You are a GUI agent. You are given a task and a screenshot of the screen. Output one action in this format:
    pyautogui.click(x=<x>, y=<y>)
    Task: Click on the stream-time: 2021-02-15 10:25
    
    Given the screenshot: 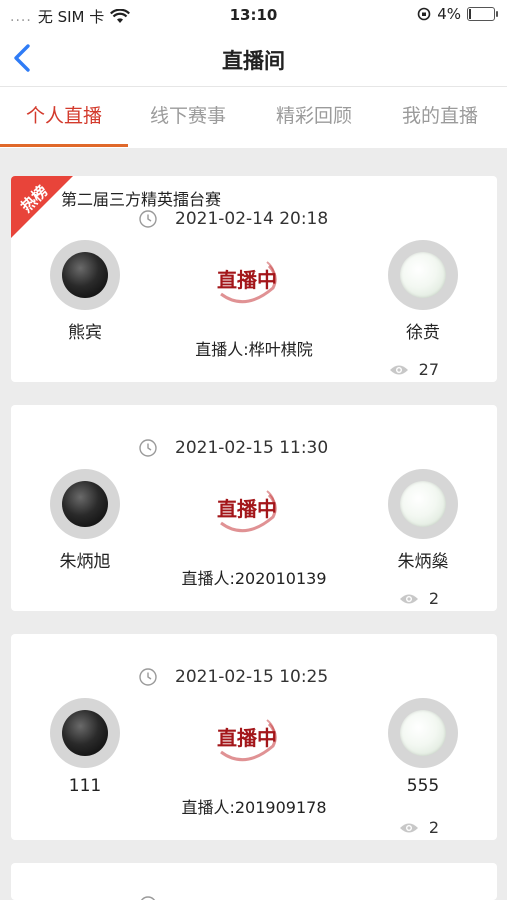 What is the action you would take?
    pyautogui.click(x=252, y=677)
    